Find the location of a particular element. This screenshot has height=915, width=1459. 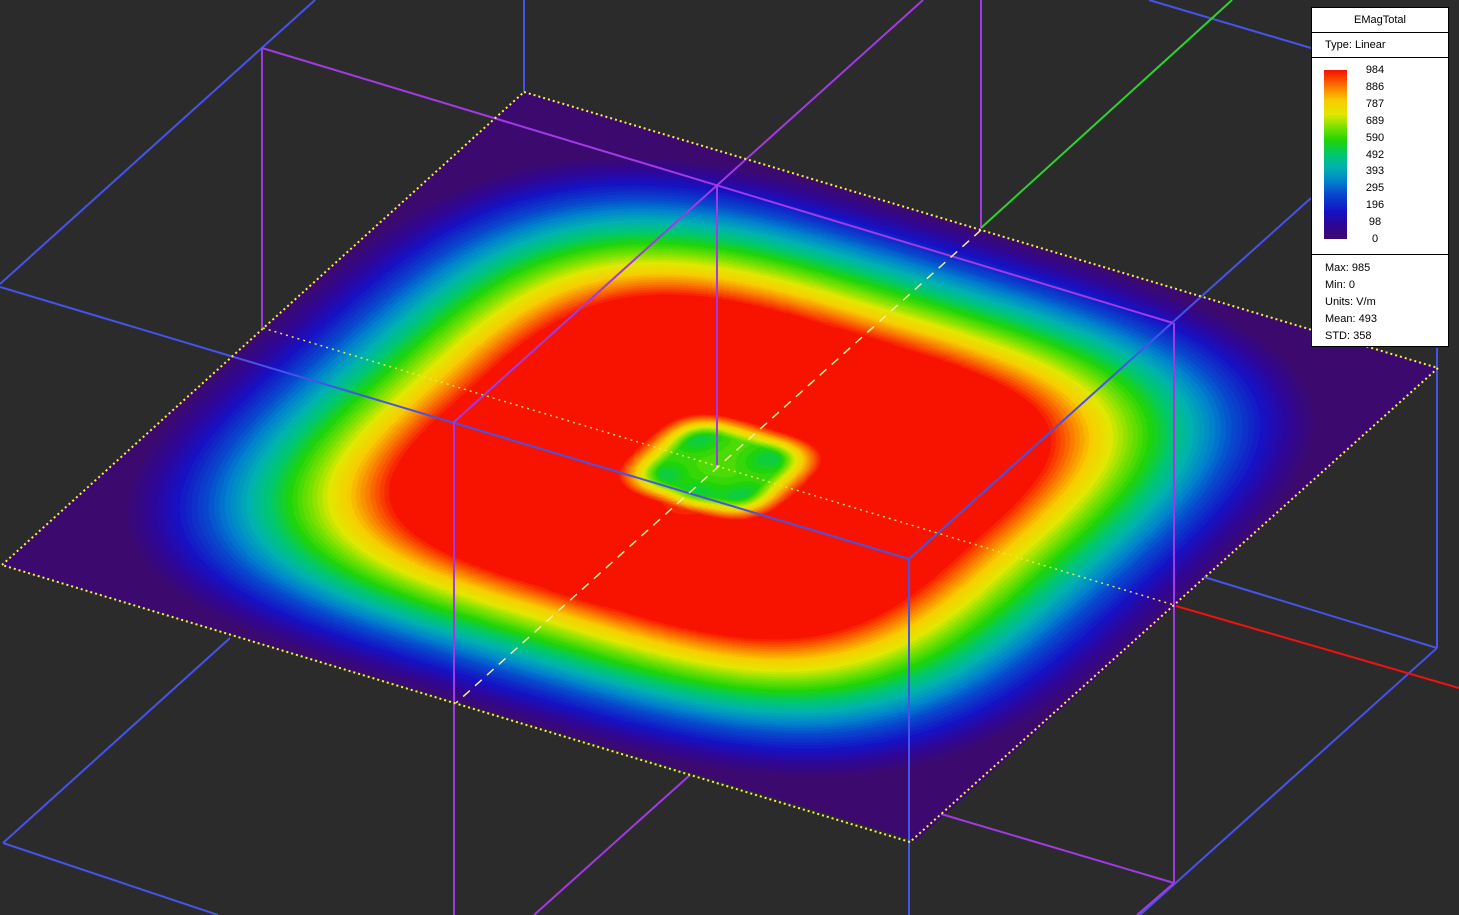

colorbar-tick-label: 787 is located at coordinates (1375, 103).